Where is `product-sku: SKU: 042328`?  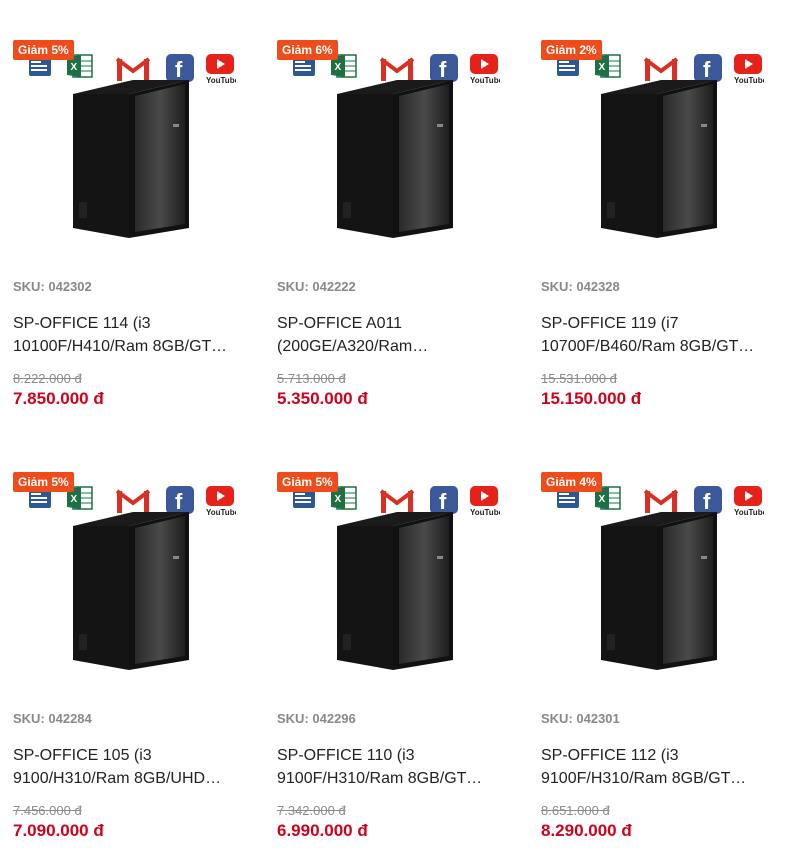 product-sku: SKU: 042328 is located at coordinates (580, 286).